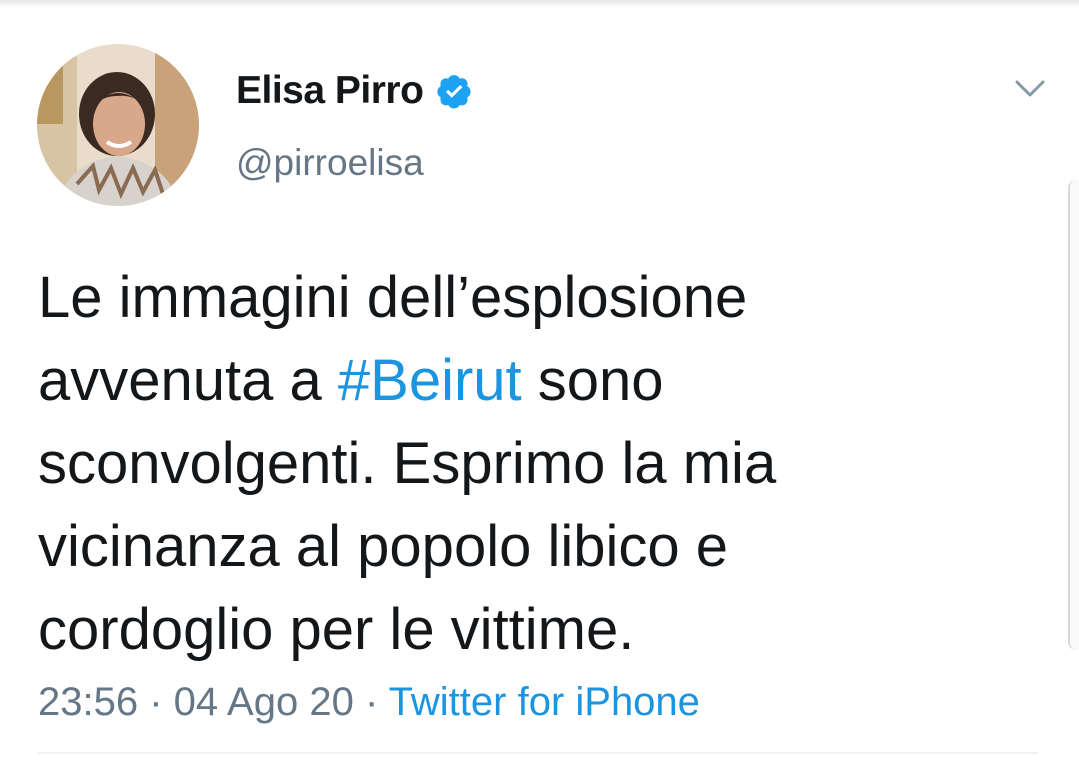  Describe the element at coordinates (383, 546) in the screenshot. I see `tweet-line-4: vicinanza al popolo libico e` at that location.